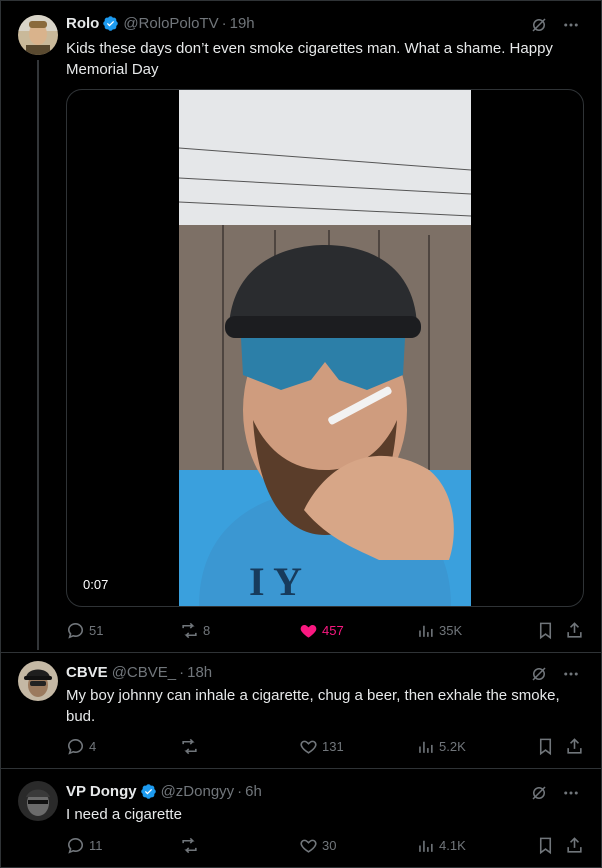 The image size is (602, 868). Describe the element at coordinates (38, 355) in the screenshot. I see `thread-line` at that location.